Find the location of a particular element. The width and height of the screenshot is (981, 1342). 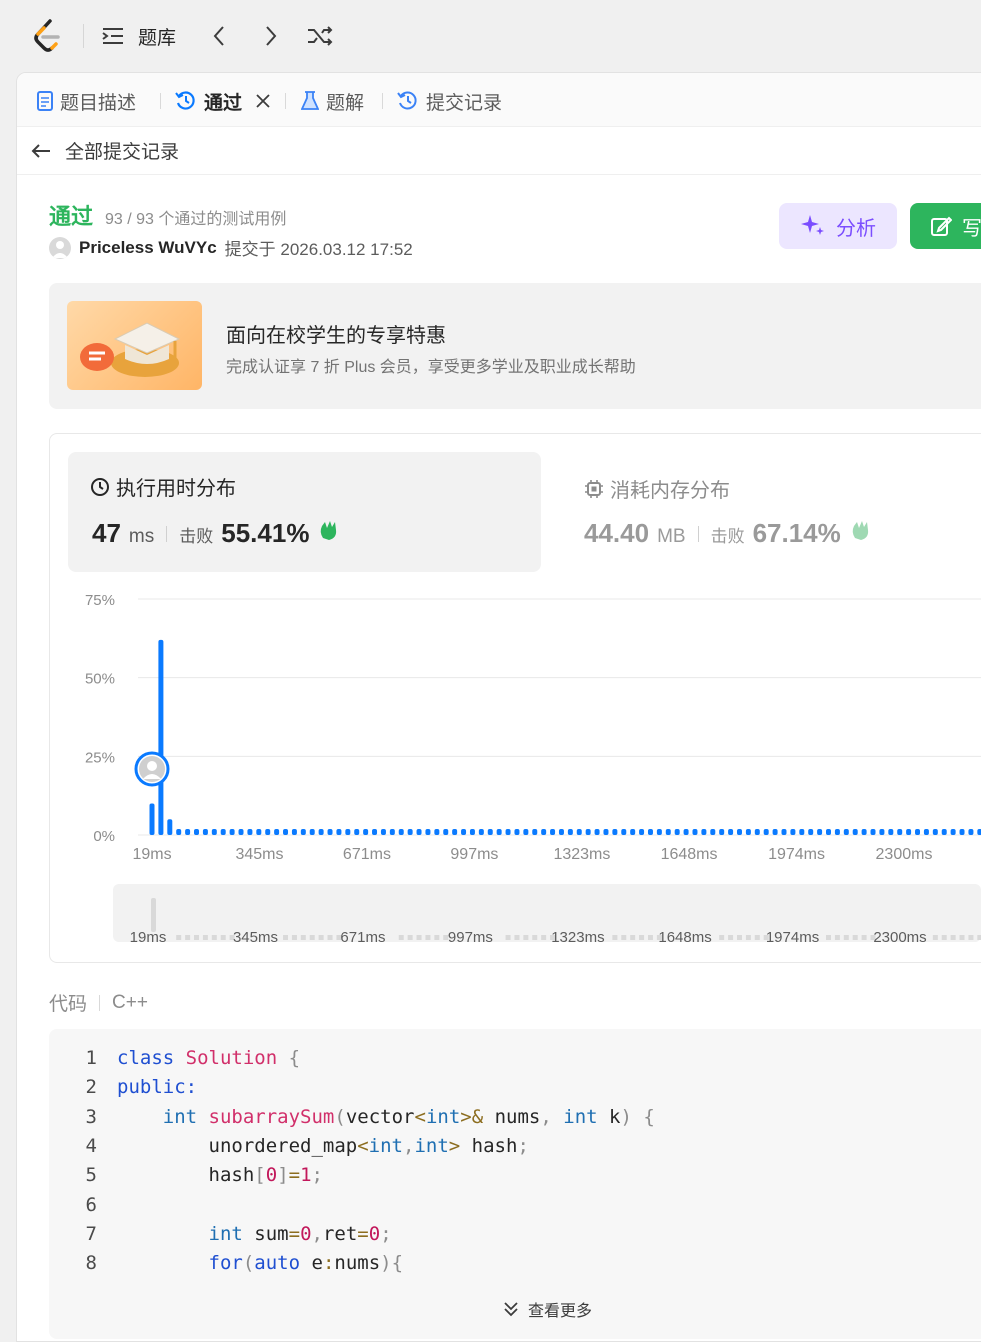

back-to-all-submissions: 全部提交记录 is located at coordinates (499, 151).